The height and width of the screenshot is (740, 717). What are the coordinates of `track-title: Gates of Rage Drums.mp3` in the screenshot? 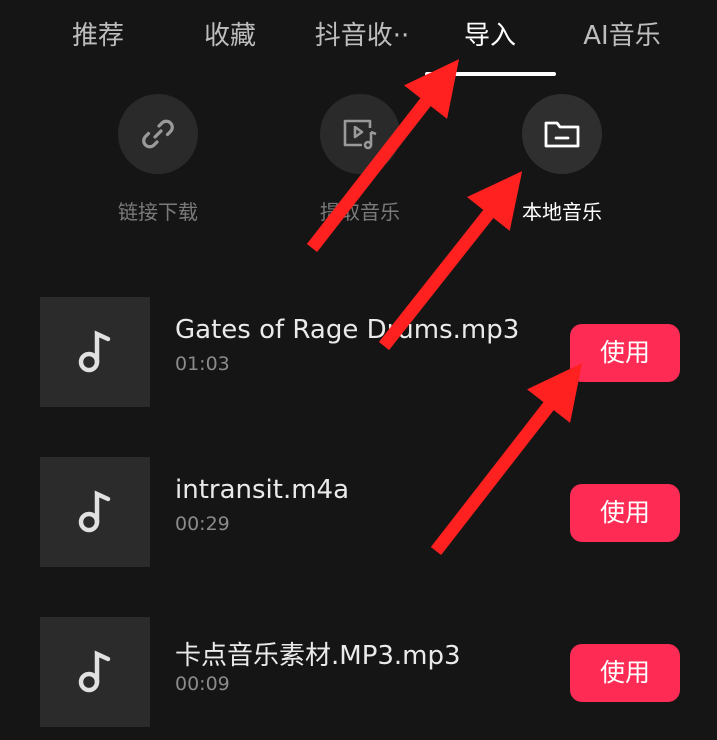 It's located at (347, 330).